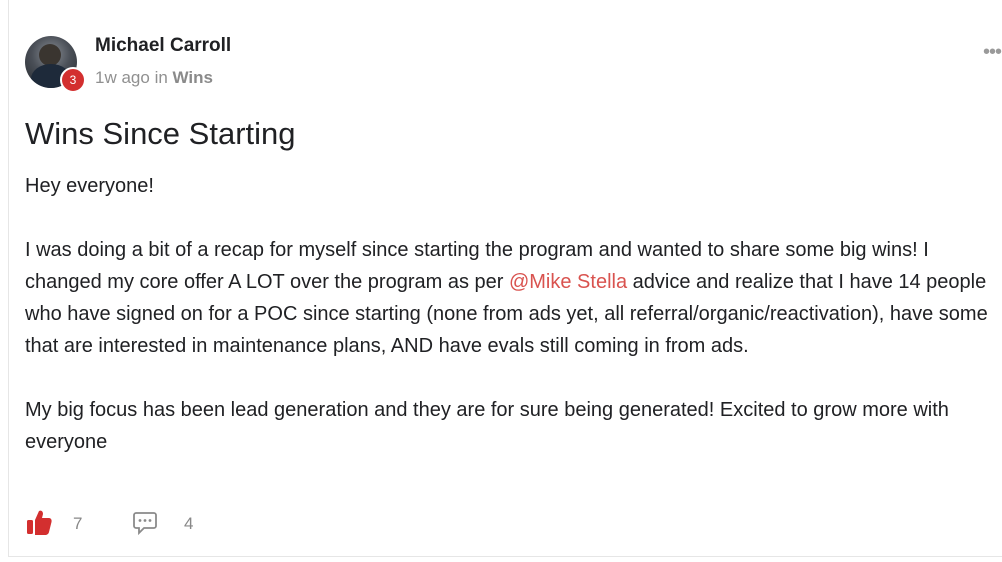  I want to click on in-label: in, so click(161, 77).